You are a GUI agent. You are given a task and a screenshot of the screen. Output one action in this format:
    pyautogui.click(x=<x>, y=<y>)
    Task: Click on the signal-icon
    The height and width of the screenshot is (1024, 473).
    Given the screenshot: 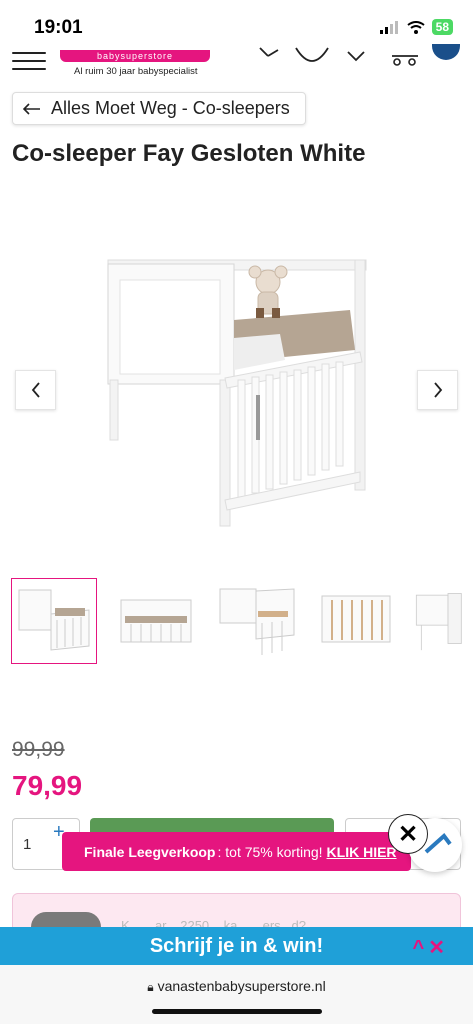 What is the action you would take?
    pyautogui.click(x=388, y=27)
    